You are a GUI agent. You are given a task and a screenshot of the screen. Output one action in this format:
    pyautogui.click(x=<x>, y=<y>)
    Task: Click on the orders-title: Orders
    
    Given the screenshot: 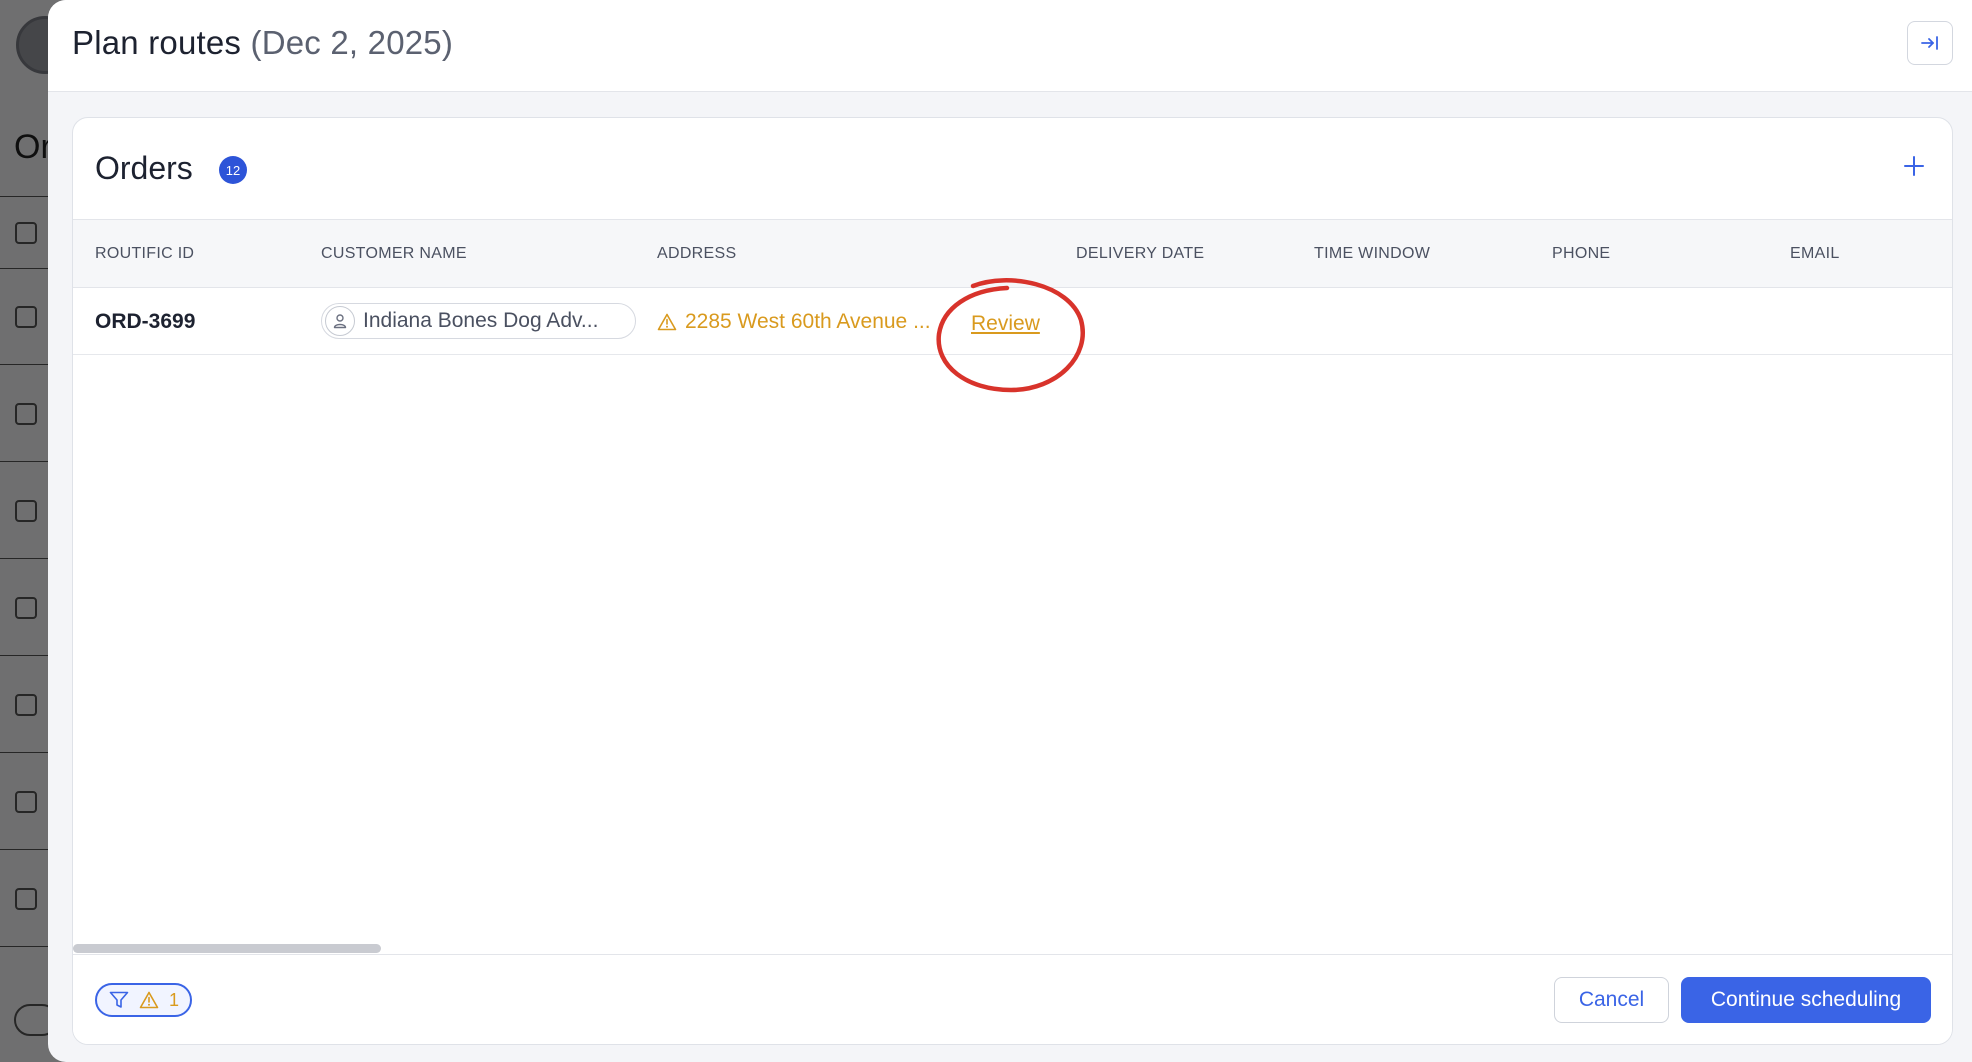 What is the action you would take?
    pyautogui.click(x=144, y=168)
    